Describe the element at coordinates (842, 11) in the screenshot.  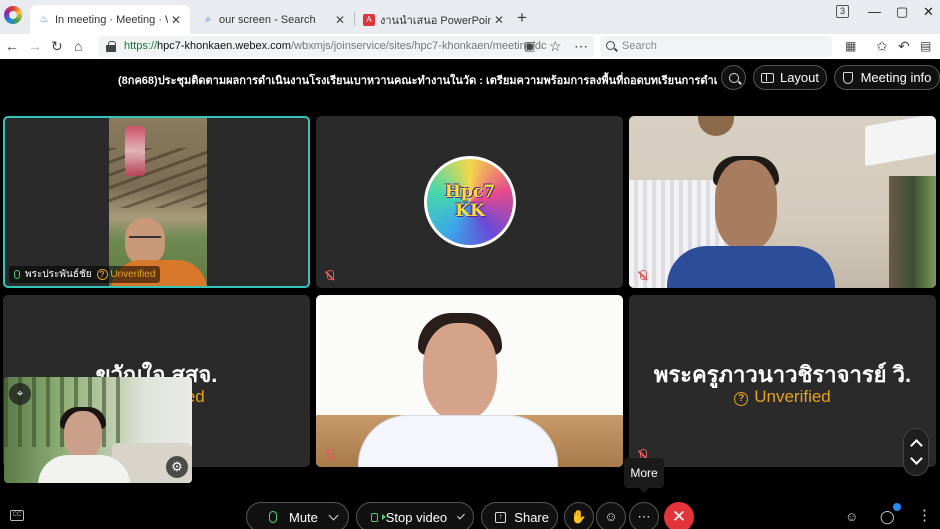
I see `tab-count-badge: 3` at that location.